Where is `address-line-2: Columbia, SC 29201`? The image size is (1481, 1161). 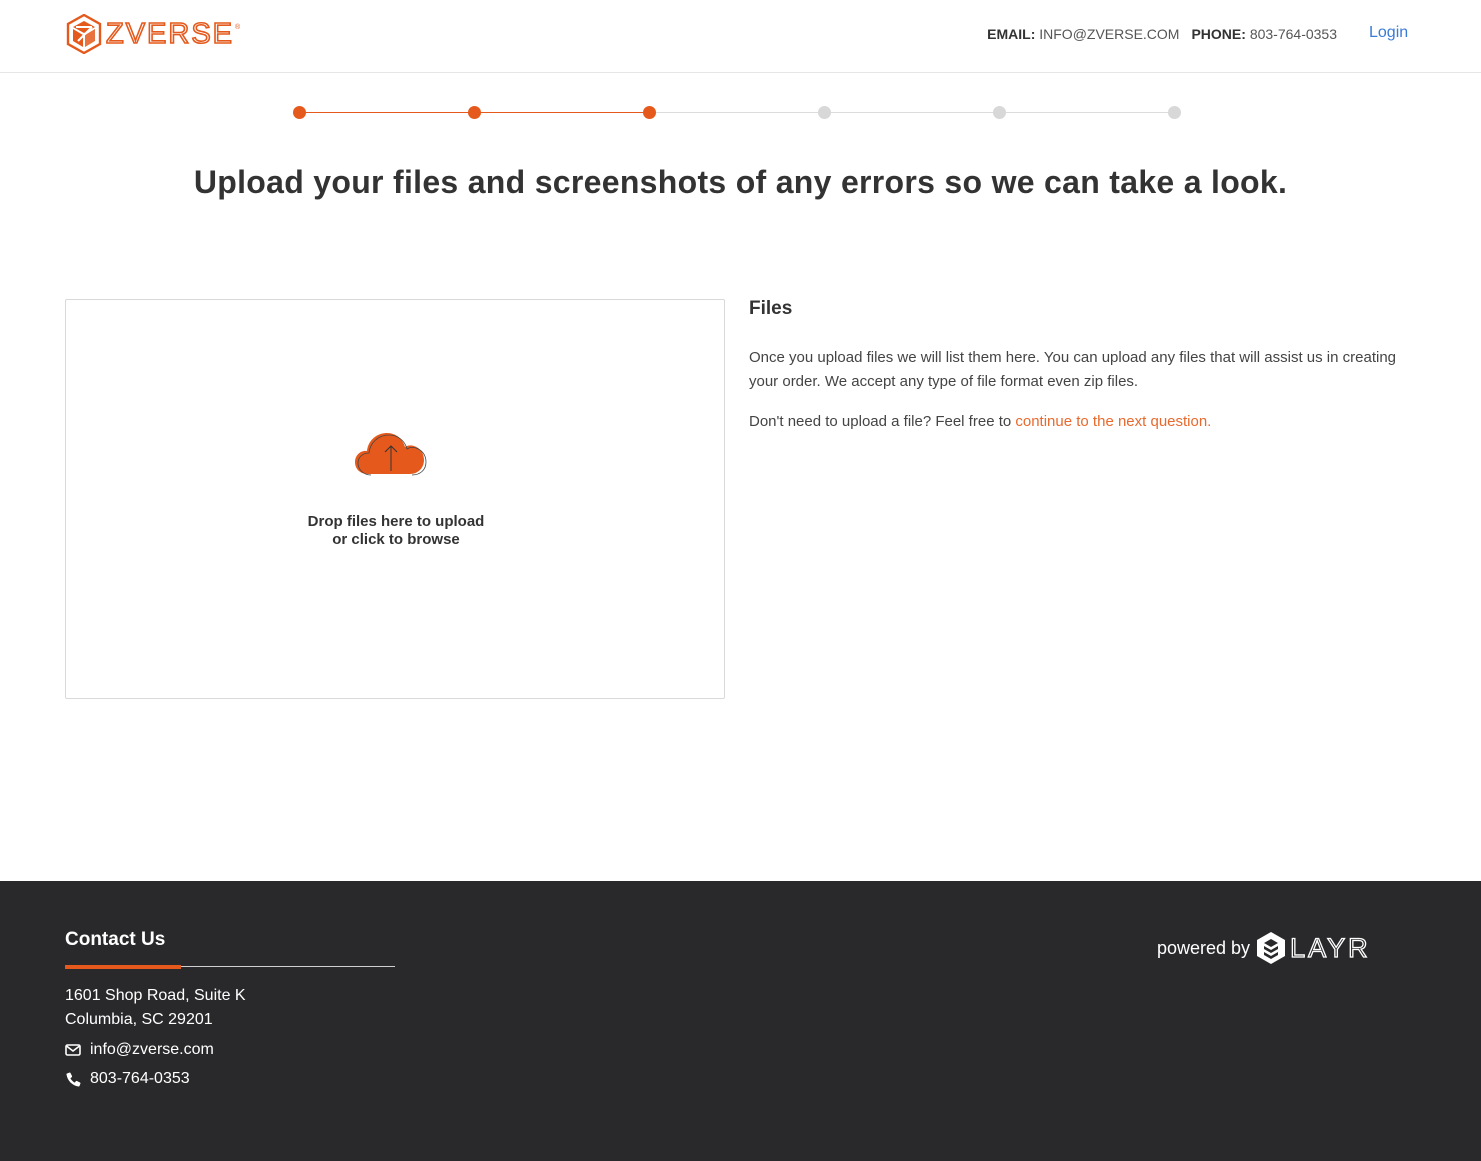
address-line-2: Columbia, SC 29201 is located at coordinates (139, 1019).